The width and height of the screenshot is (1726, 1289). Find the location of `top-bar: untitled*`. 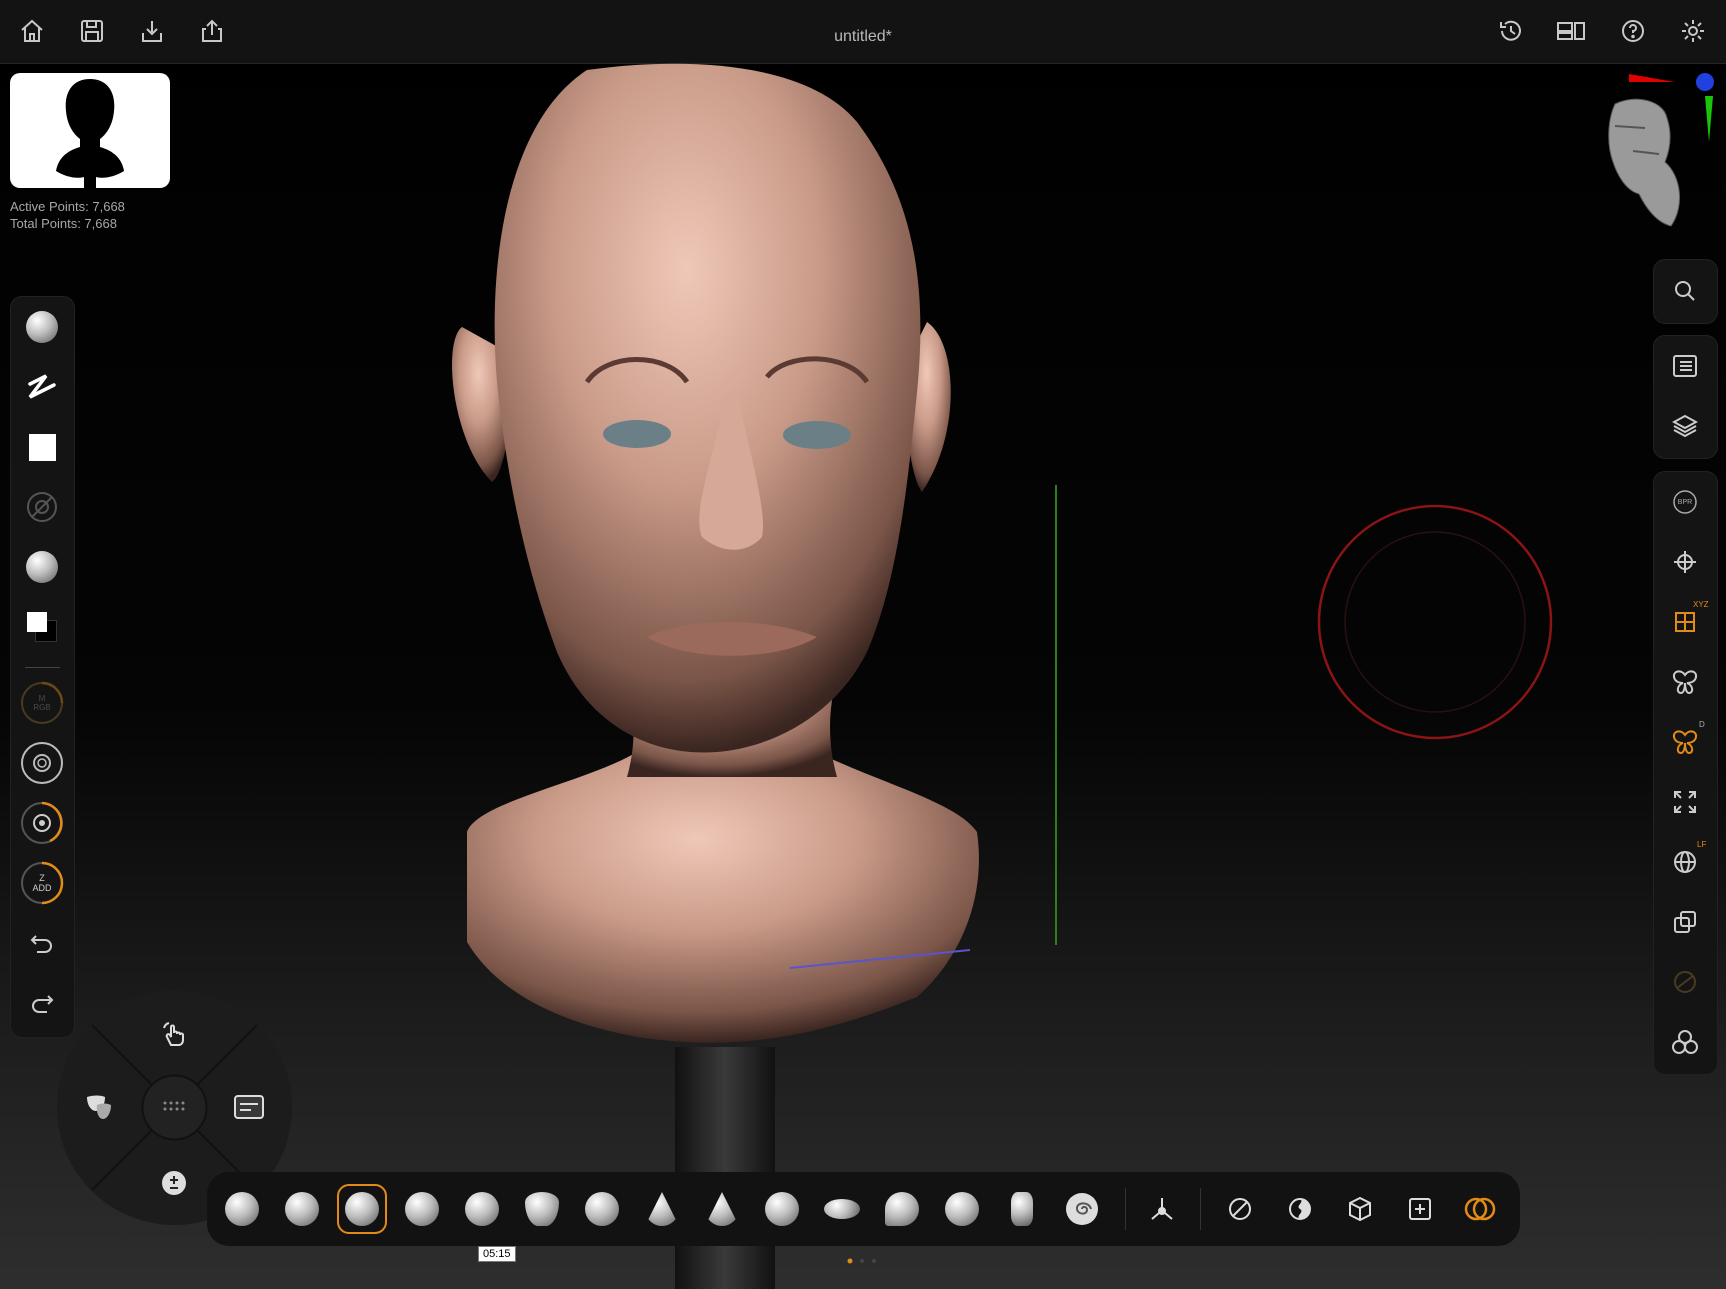

top-bar: untitled* is located at coordinates (863, 32).